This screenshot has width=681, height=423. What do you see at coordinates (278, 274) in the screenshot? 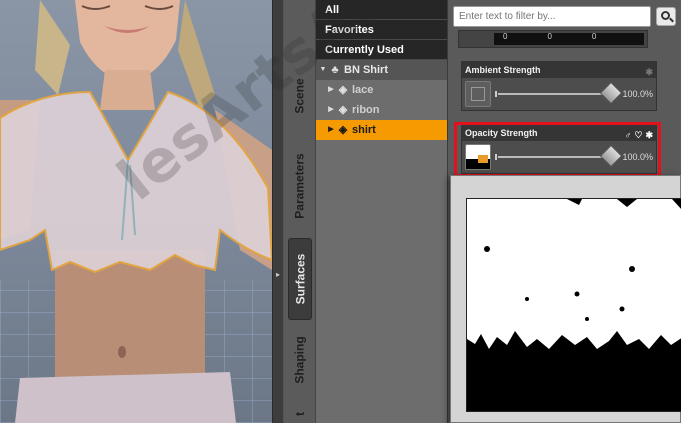
I see `splitter-arrow-icon: ▸` at bounding box center [278, 274].